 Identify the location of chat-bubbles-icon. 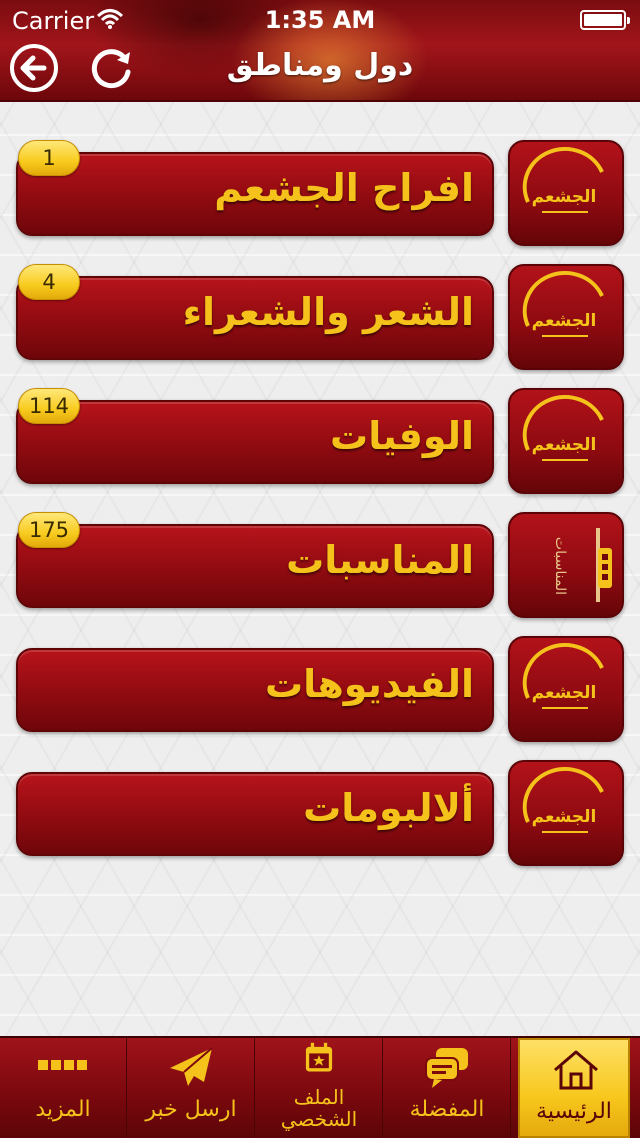
(446, 1068).